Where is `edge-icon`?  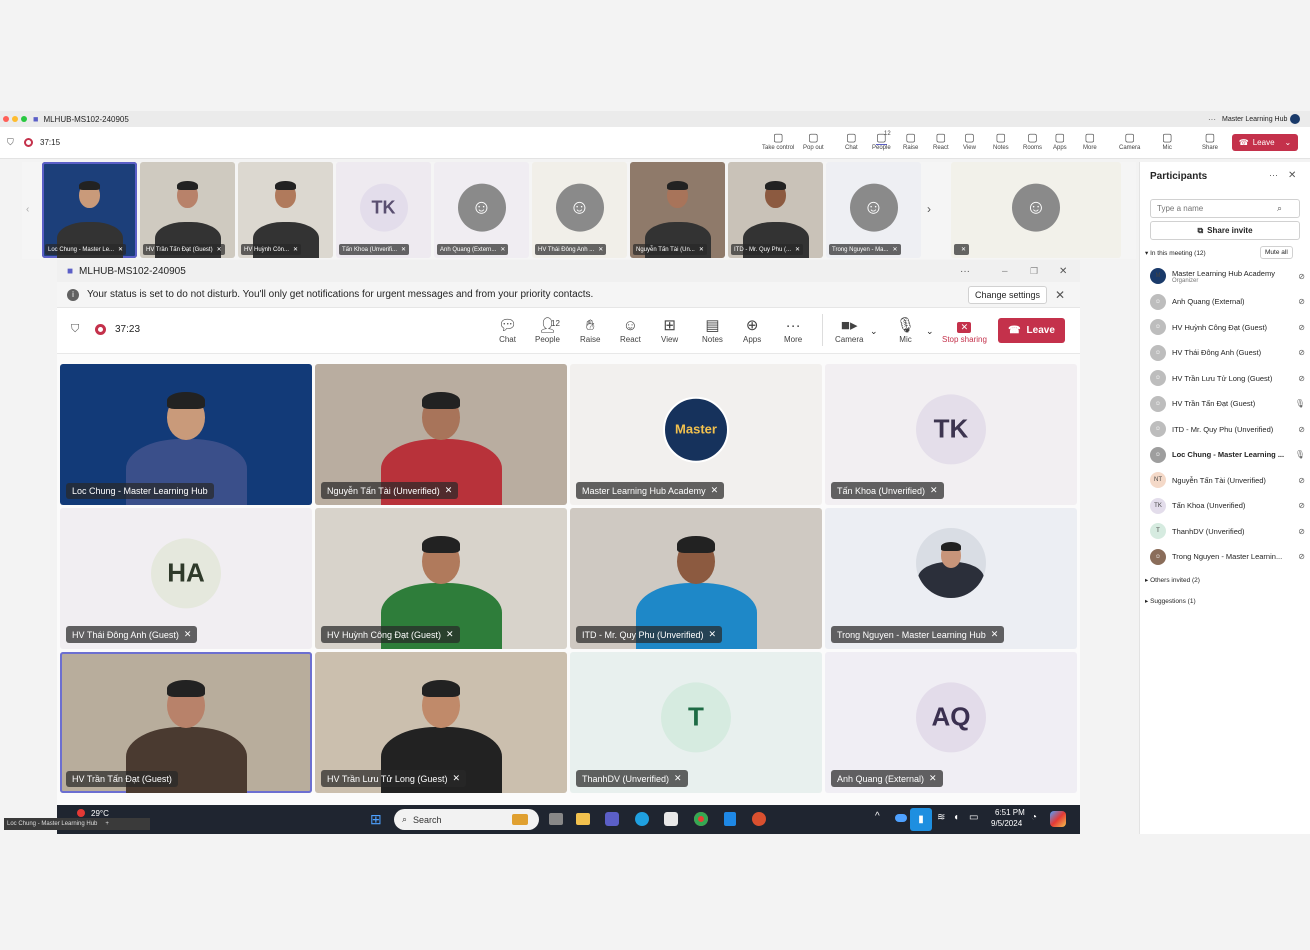 edge-icon is located at coordinates (642, 819).